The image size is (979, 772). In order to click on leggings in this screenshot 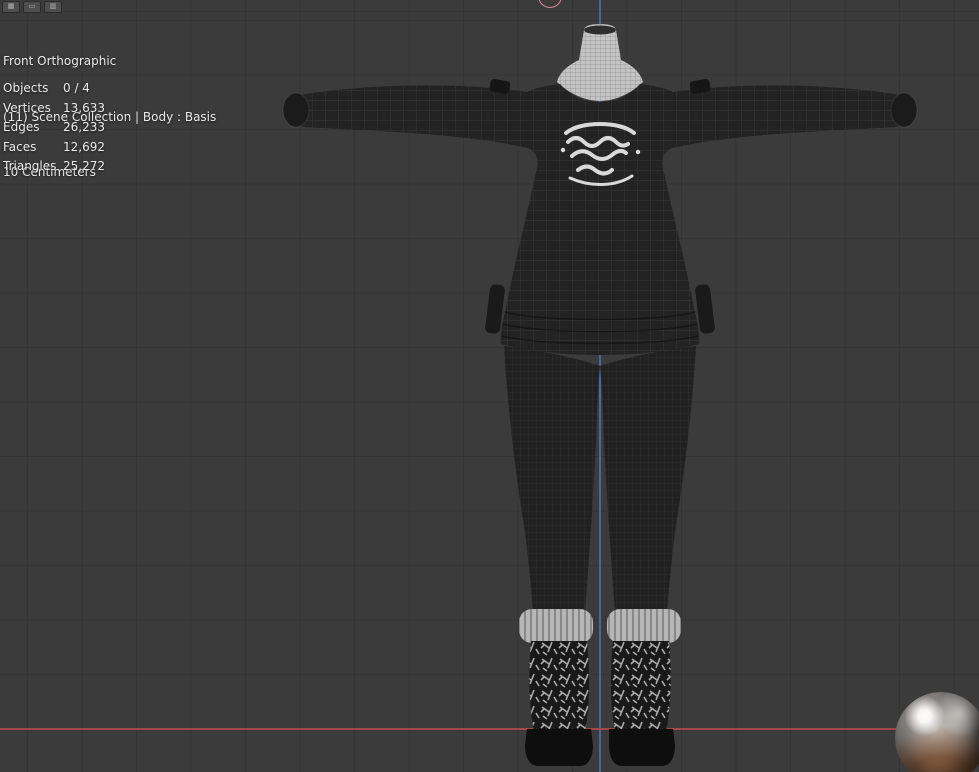, I will do `click(600, 479)`.